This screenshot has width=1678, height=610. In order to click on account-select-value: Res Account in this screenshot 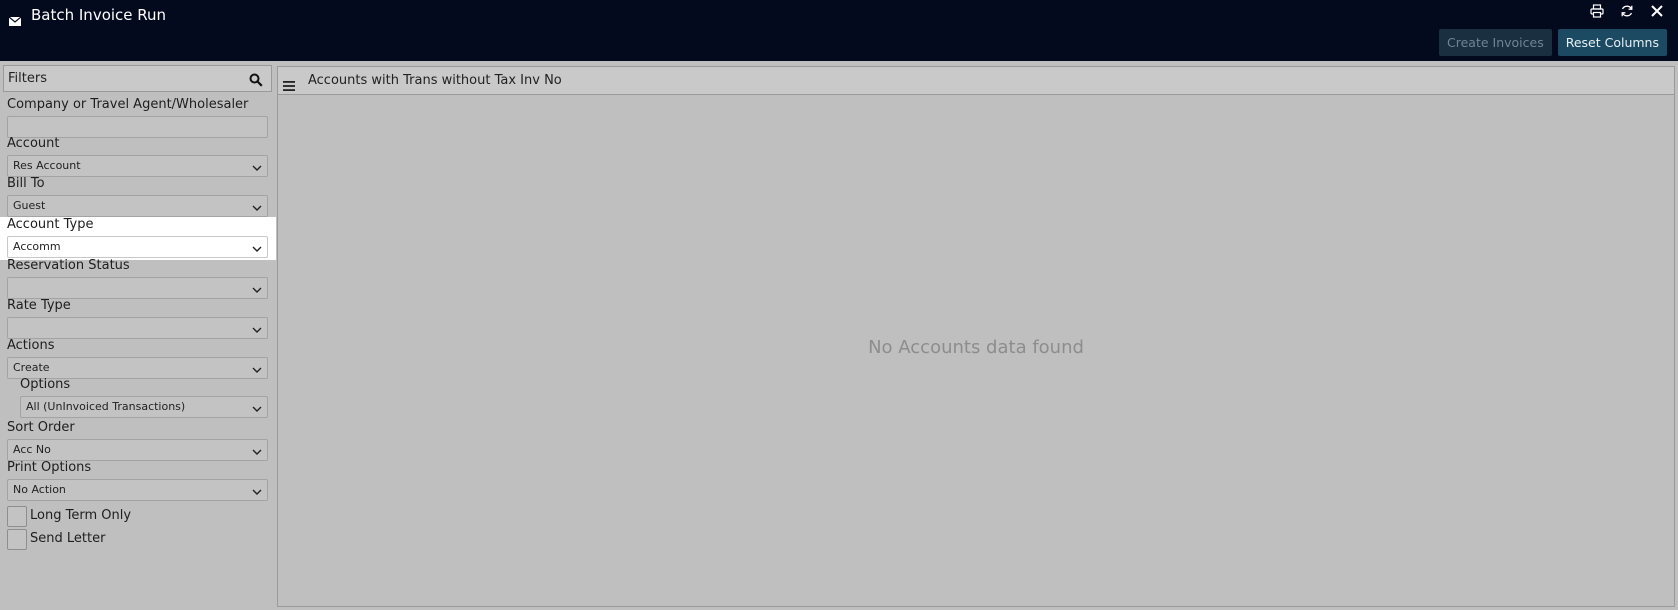, I will do `click(47, 165)`.